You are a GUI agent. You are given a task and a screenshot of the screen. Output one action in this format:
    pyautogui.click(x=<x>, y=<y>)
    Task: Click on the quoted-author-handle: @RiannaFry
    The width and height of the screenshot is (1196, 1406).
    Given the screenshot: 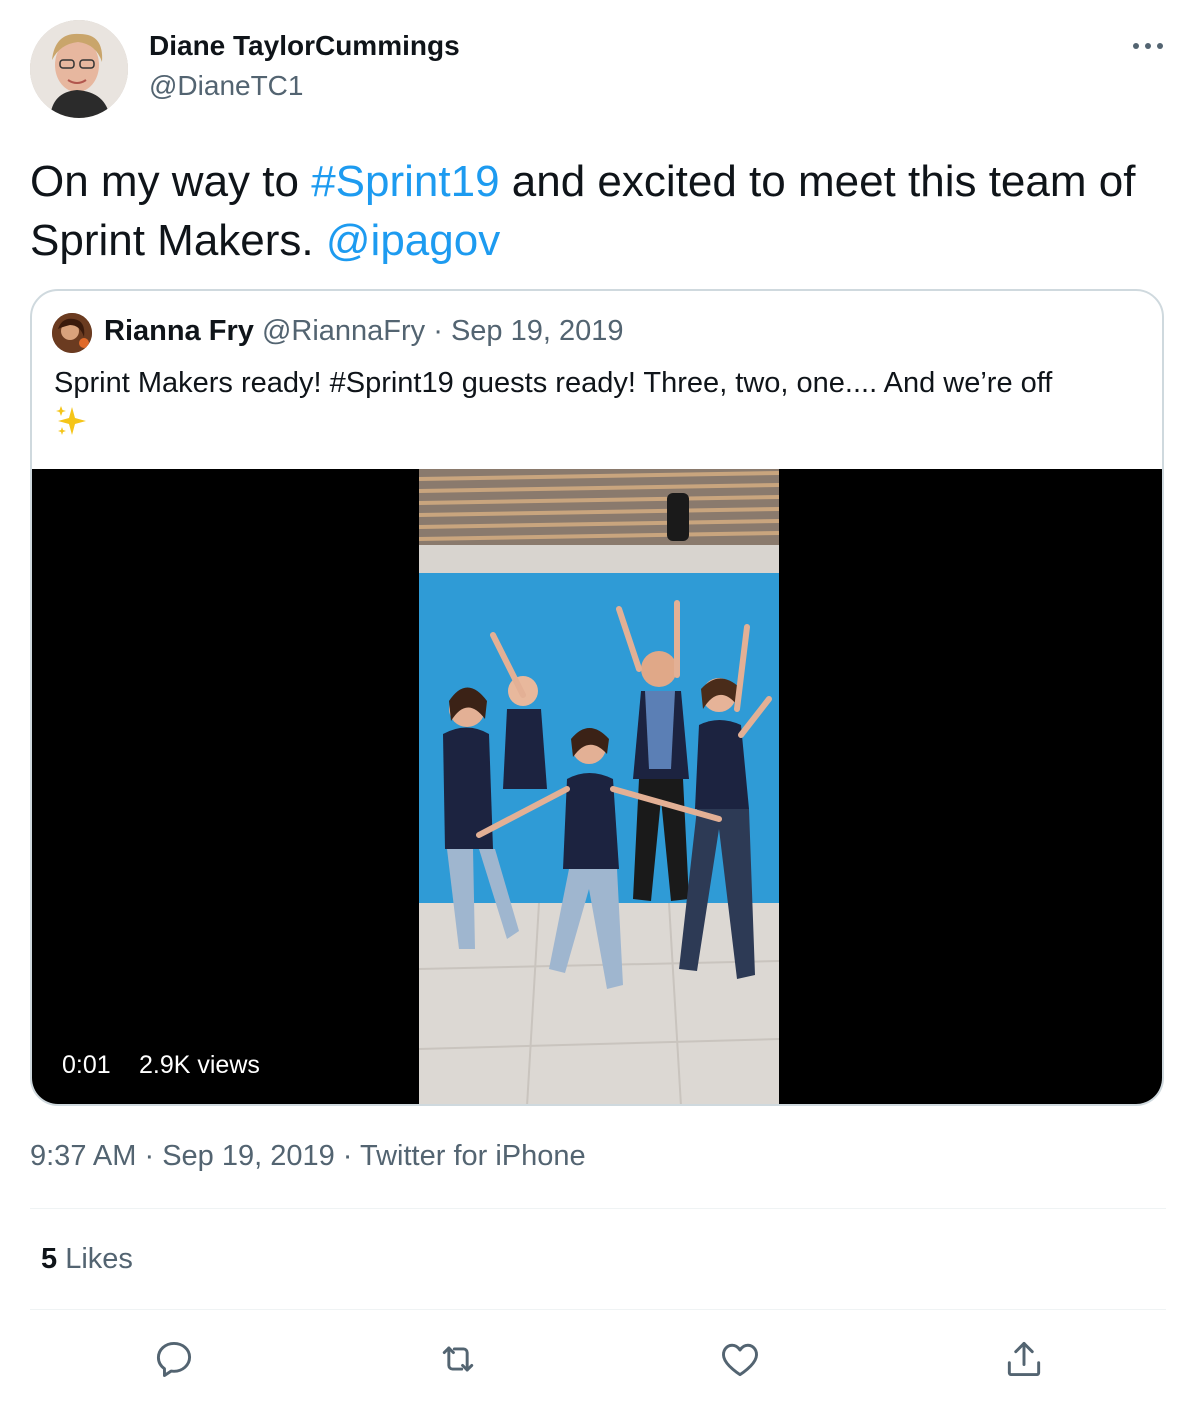 What is the action you would take?
    pyautogui.click(x=343, y=331)
    